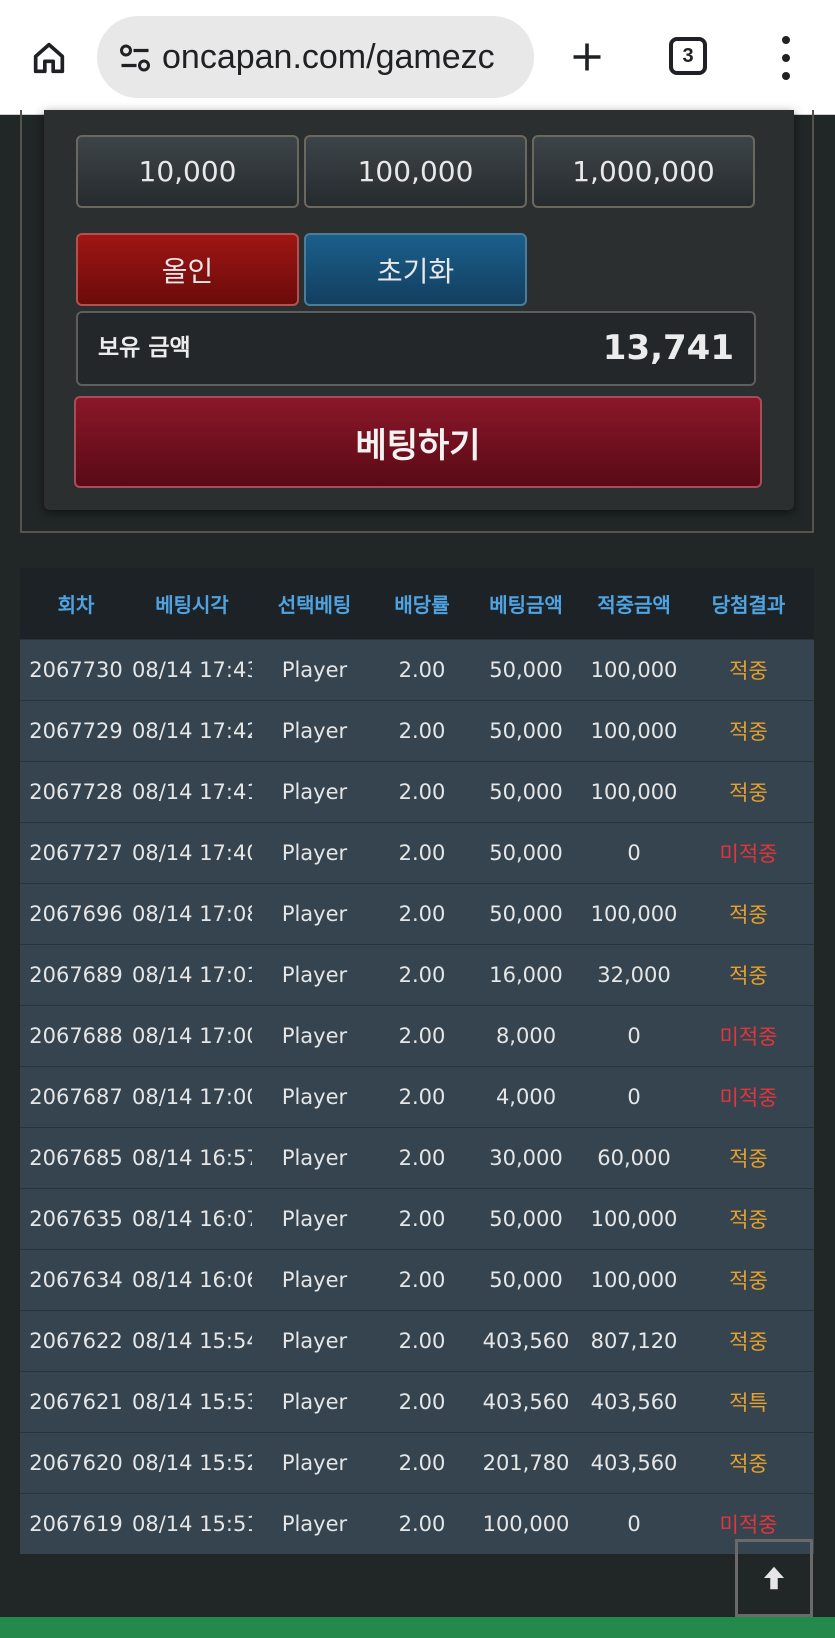  What do you see at coordinates (76, 1279) in the screenshot?
I see `cell-round: 2067634` at bounding box center [76, 1279].